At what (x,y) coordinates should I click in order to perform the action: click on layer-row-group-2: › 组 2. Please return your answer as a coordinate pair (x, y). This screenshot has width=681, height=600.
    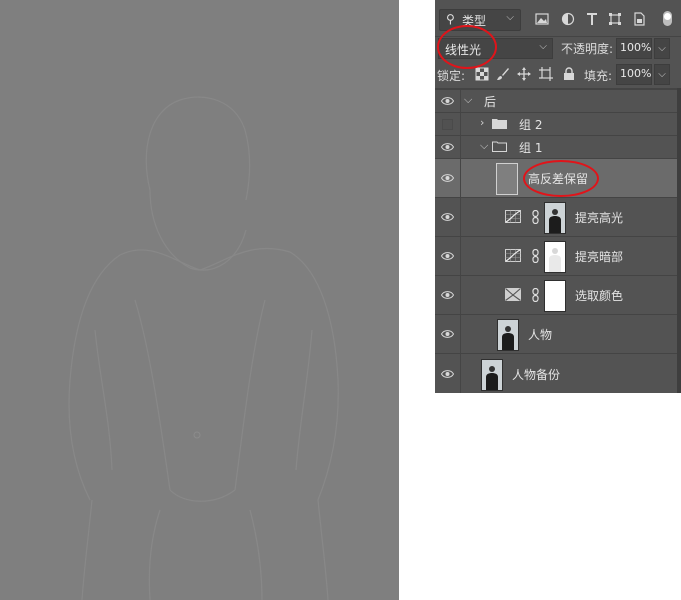
    Looking at the image, I should click on (558, 123).